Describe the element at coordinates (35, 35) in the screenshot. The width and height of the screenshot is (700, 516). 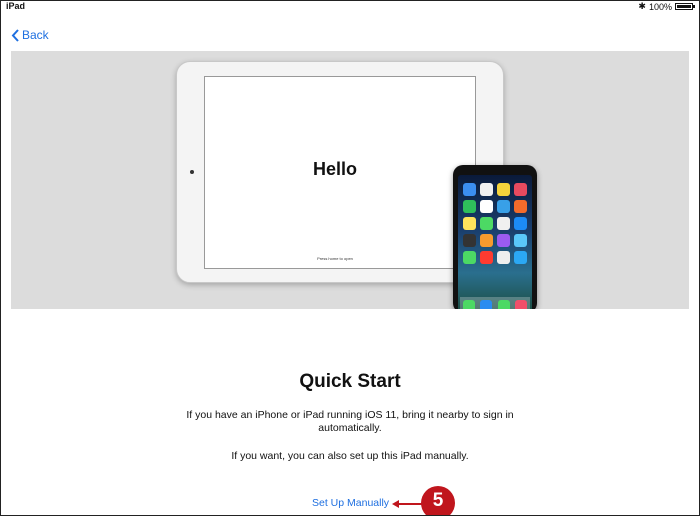
I see `back-label: Back` at that location.